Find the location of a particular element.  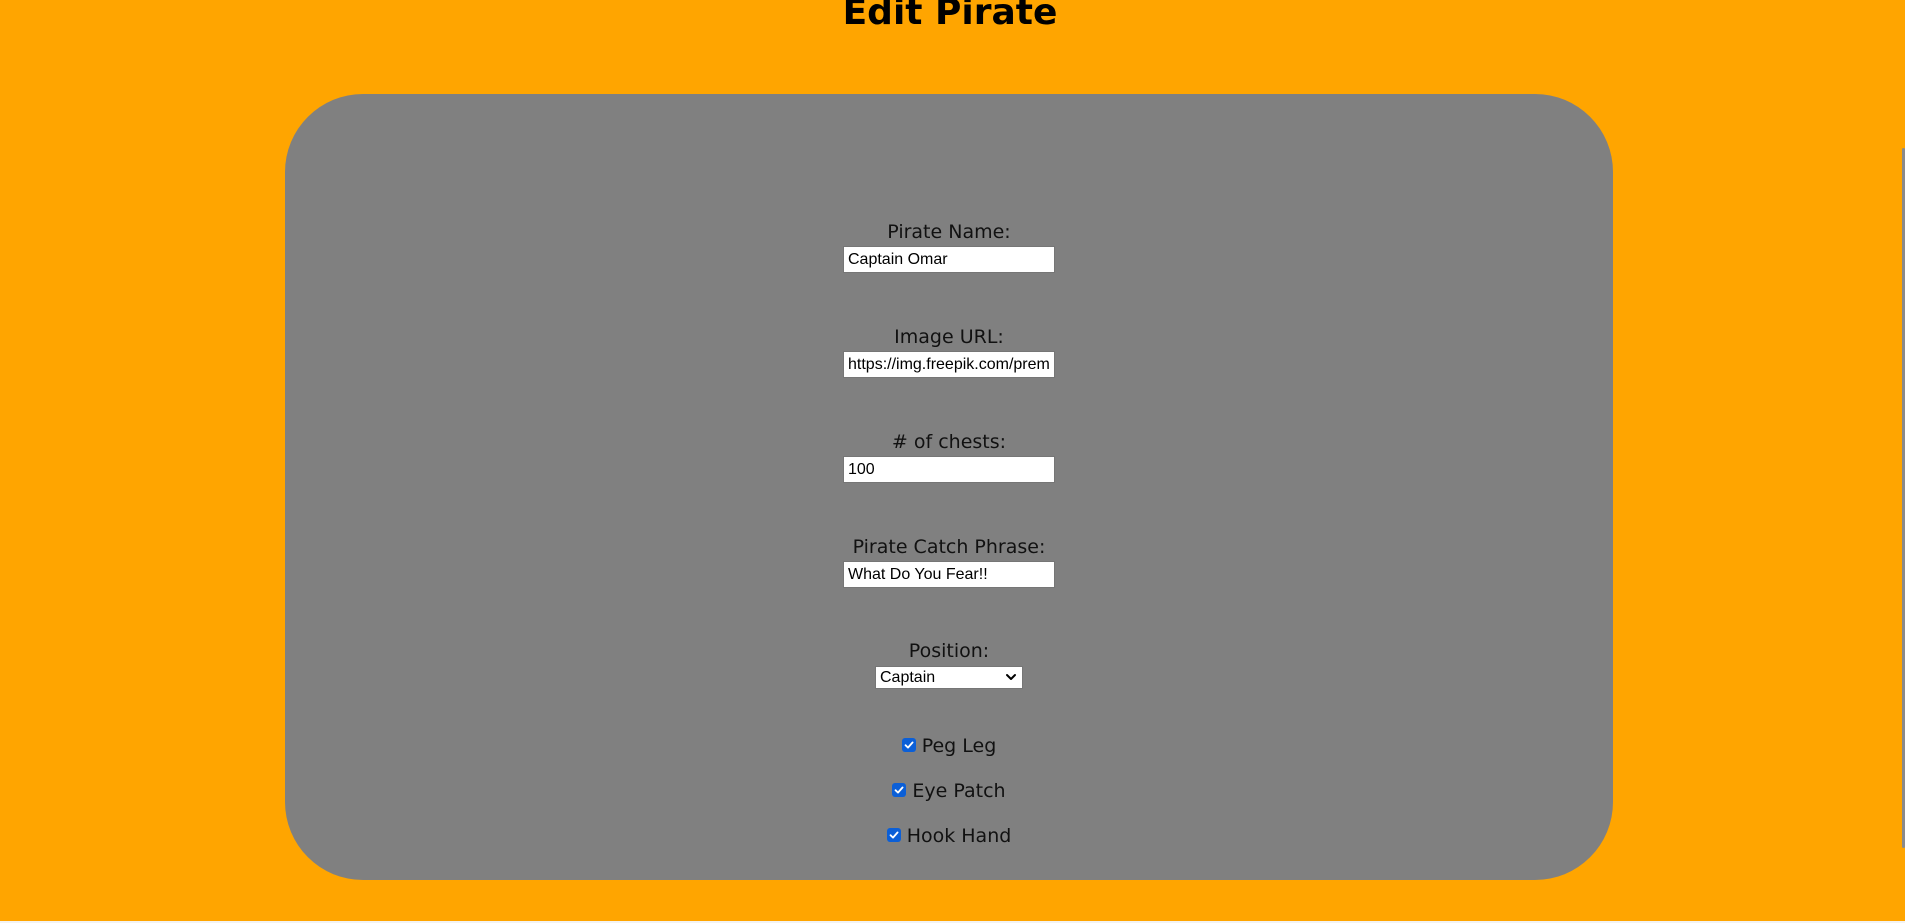

hook-hand-row: Hook Hand is located at coordinates (949, 836).